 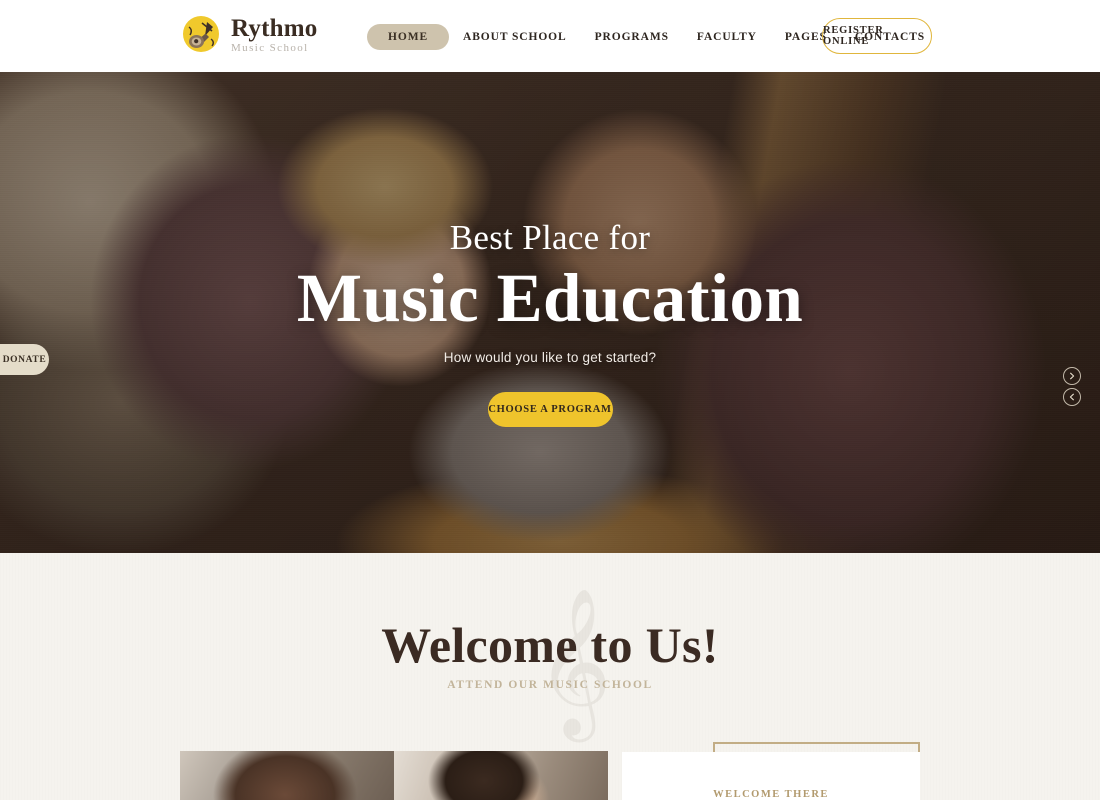 What do you see at coordinates (727, 37) in the screenshot?
I see `nav-item-faculty: FACULTY` at bounding box center [727, 37].